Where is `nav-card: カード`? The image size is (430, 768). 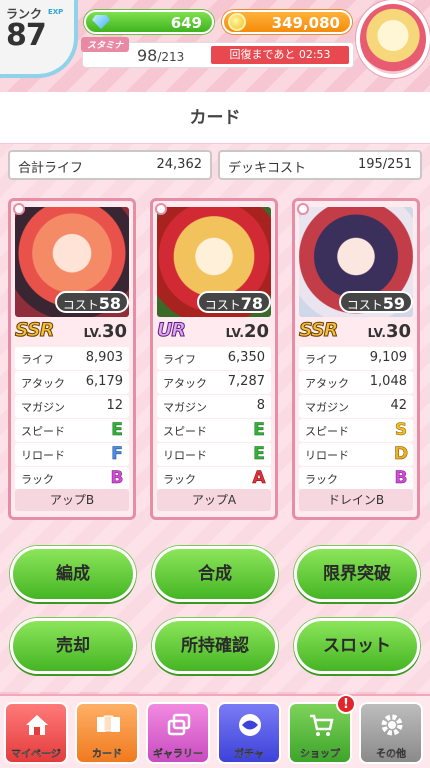
nav-card: カード is located at coordinates (107, 733).